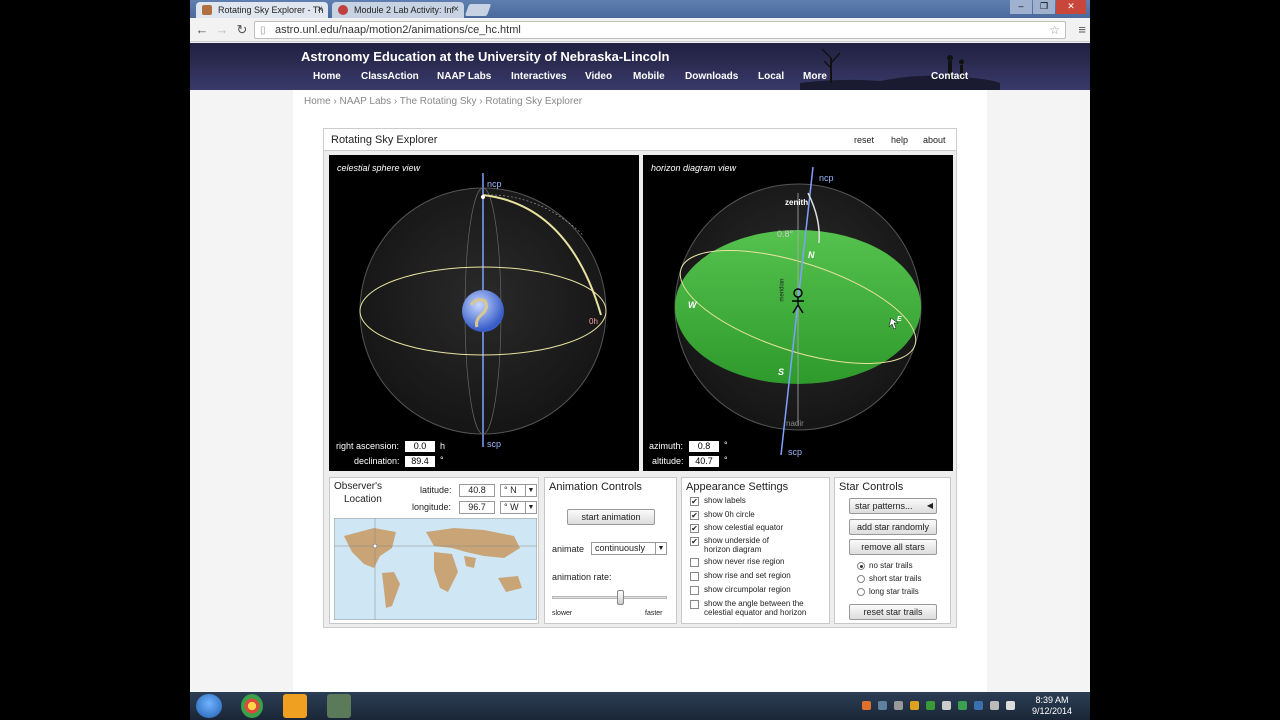  I want to click on bookmark-star-icon: ☆, so click(1054, 30).